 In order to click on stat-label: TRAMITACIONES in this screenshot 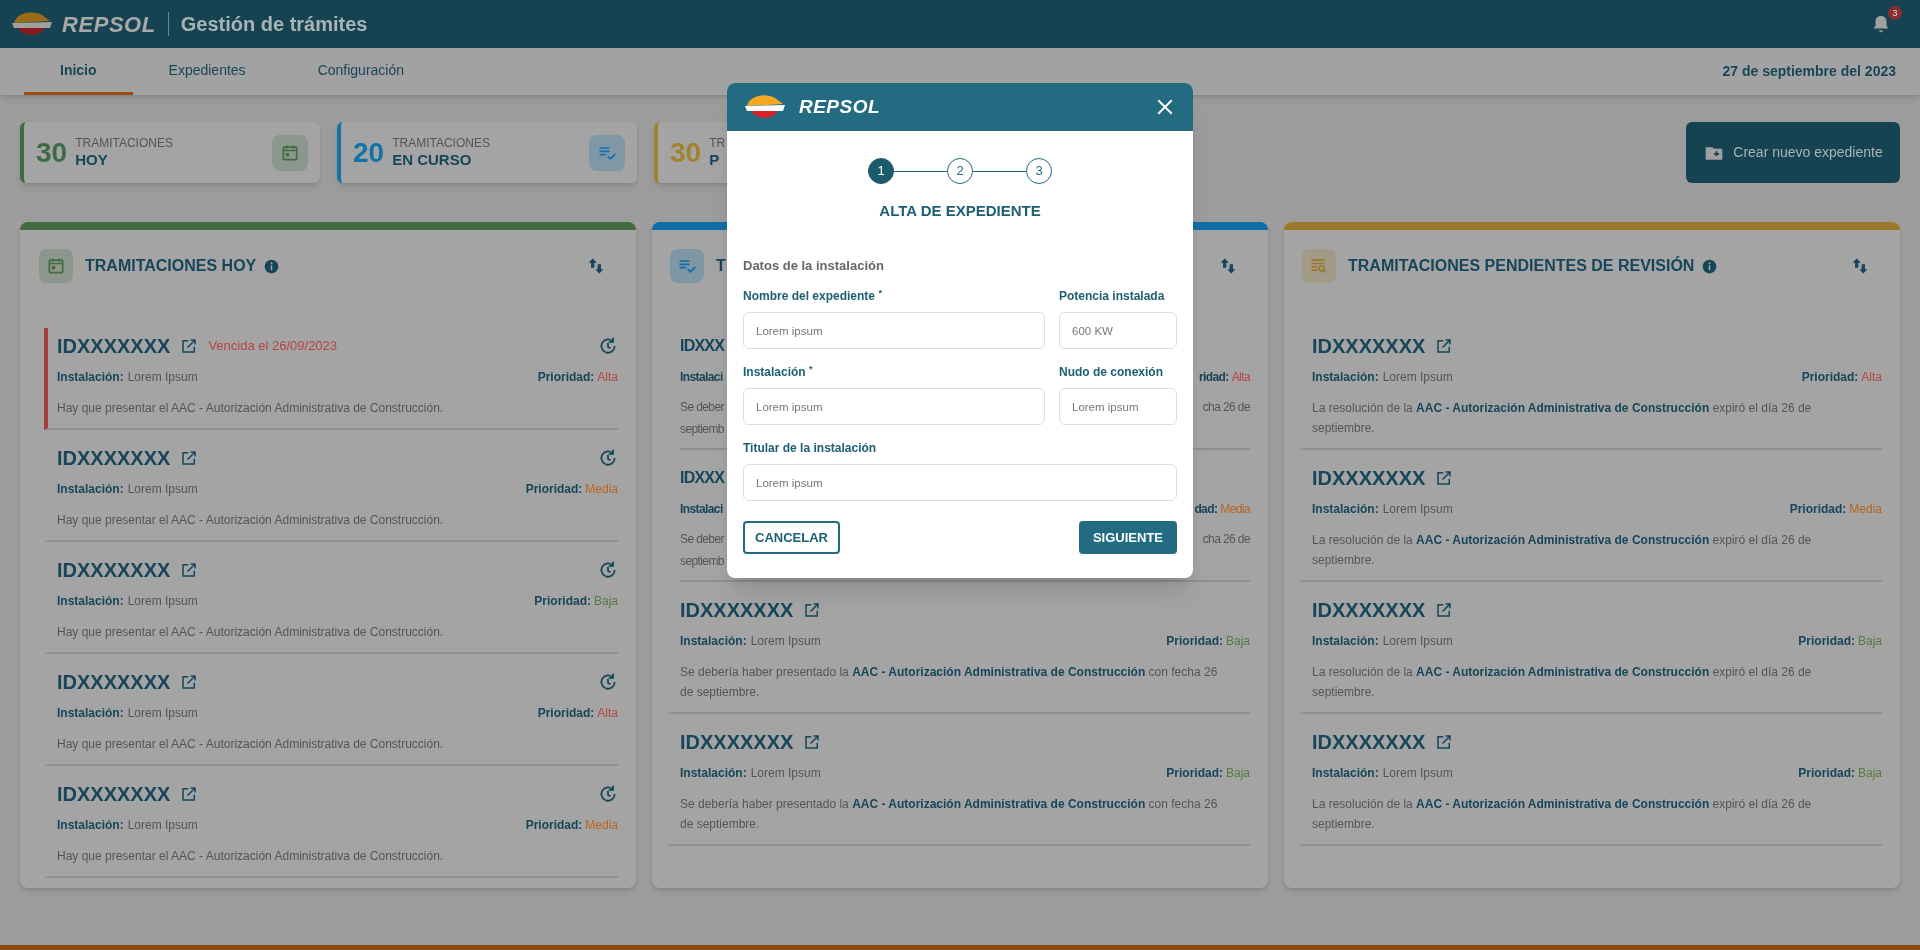, I will do `click(441, 143)`.